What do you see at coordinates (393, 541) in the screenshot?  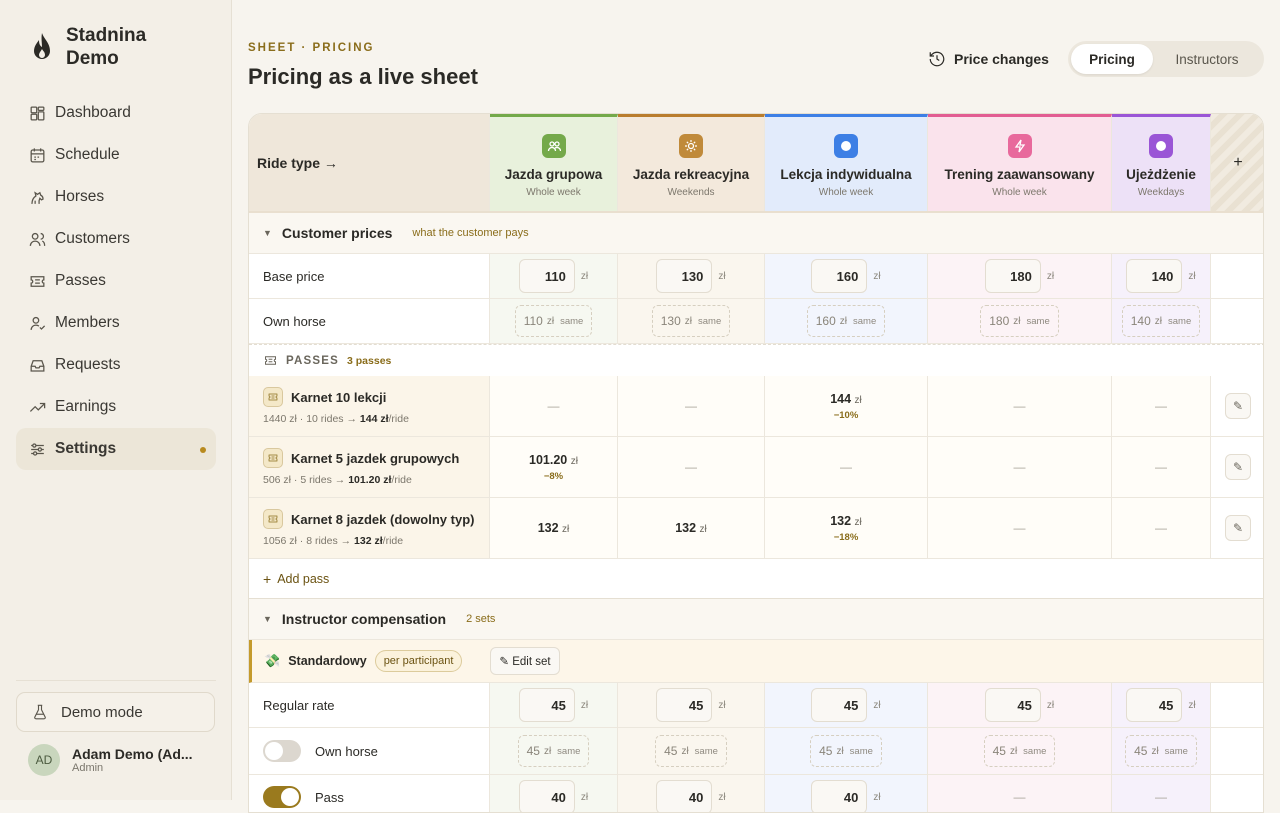 I see `pass-summary-suffix: /ride` at bounding box center [393, 541].